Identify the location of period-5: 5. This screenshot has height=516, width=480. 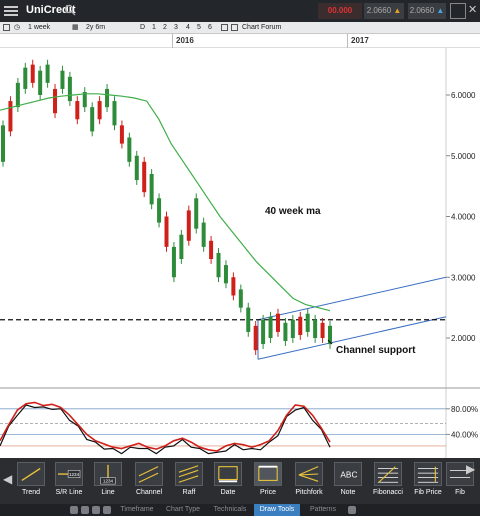
(199, 28).